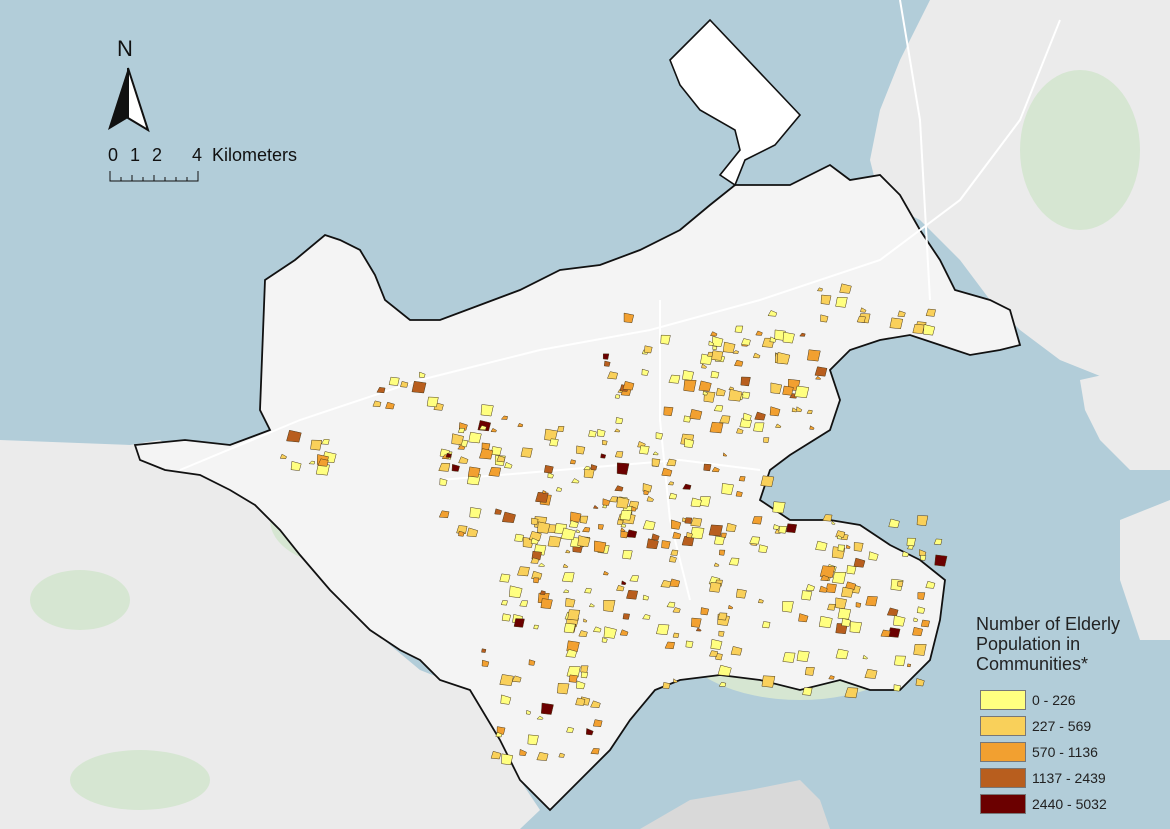 This screenshot has width=1170, height=829. I want to click on legend-item: 0 - 226, so click(1071, 700).